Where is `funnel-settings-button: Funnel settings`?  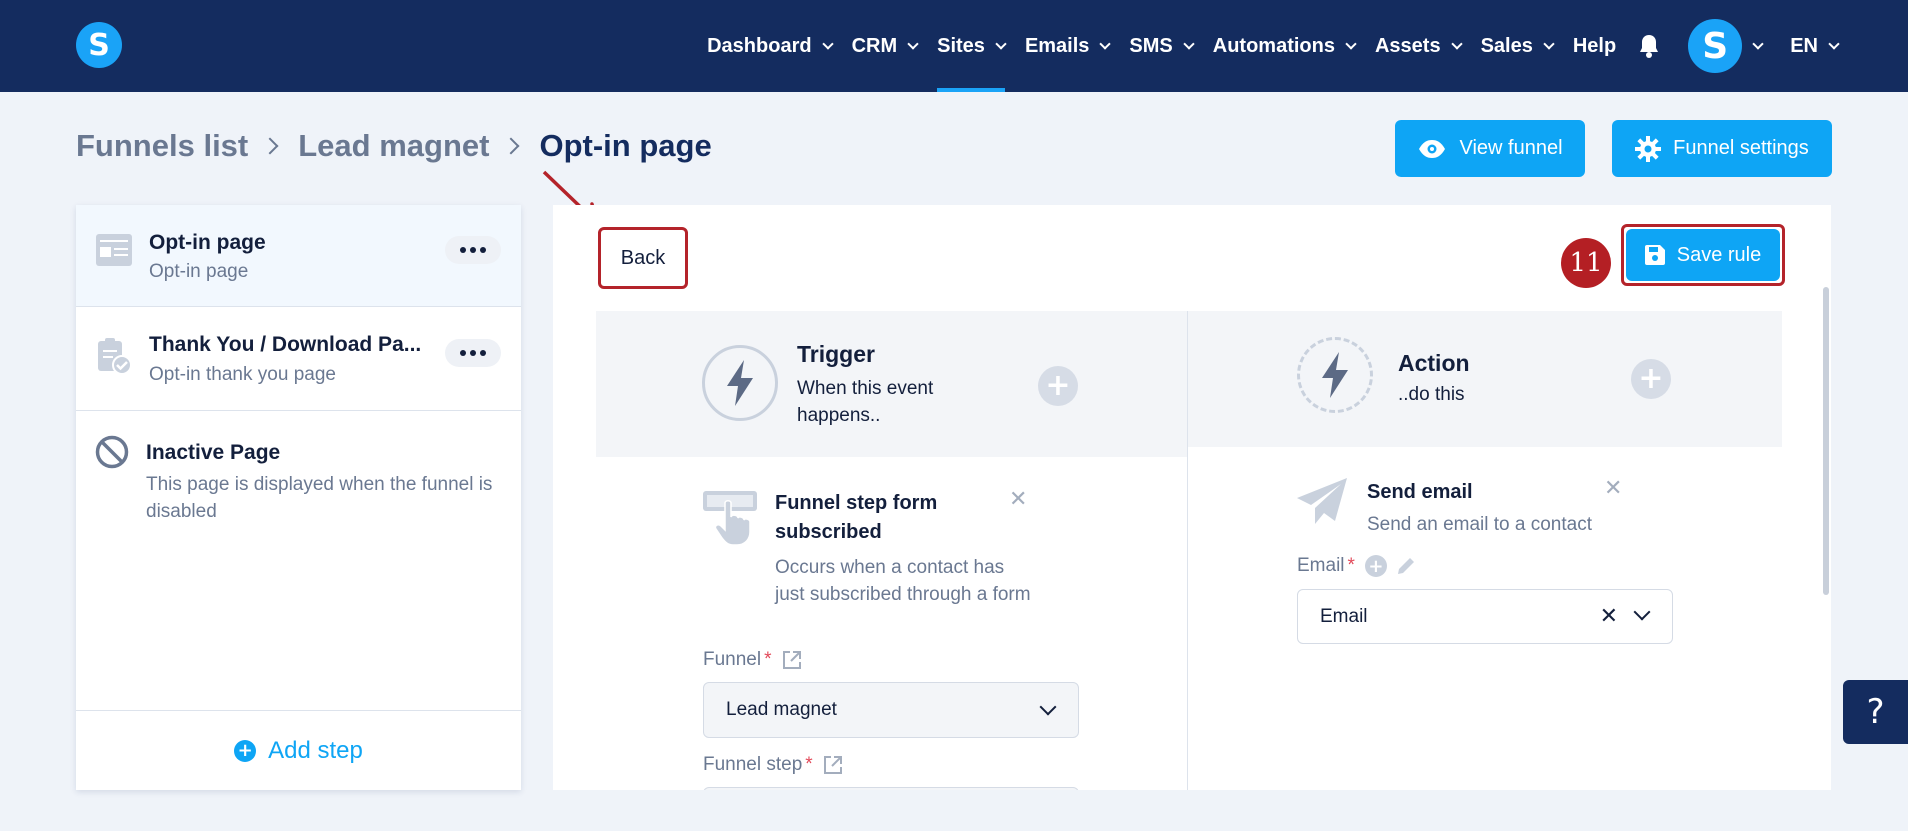 funnel-settings-button: Funnel settings is located at coordinates (1722, 148).